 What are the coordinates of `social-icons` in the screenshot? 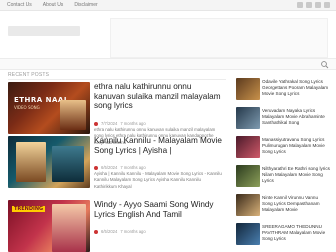 It's located at (313, 5).